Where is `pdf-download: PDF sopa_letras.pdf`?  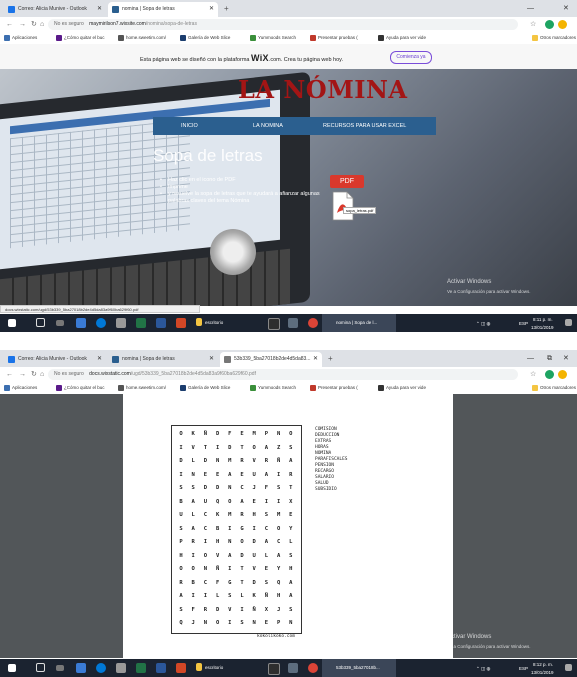 pdf-download: PDF sopa_letras.pdf is located at coordinates (353, 198).